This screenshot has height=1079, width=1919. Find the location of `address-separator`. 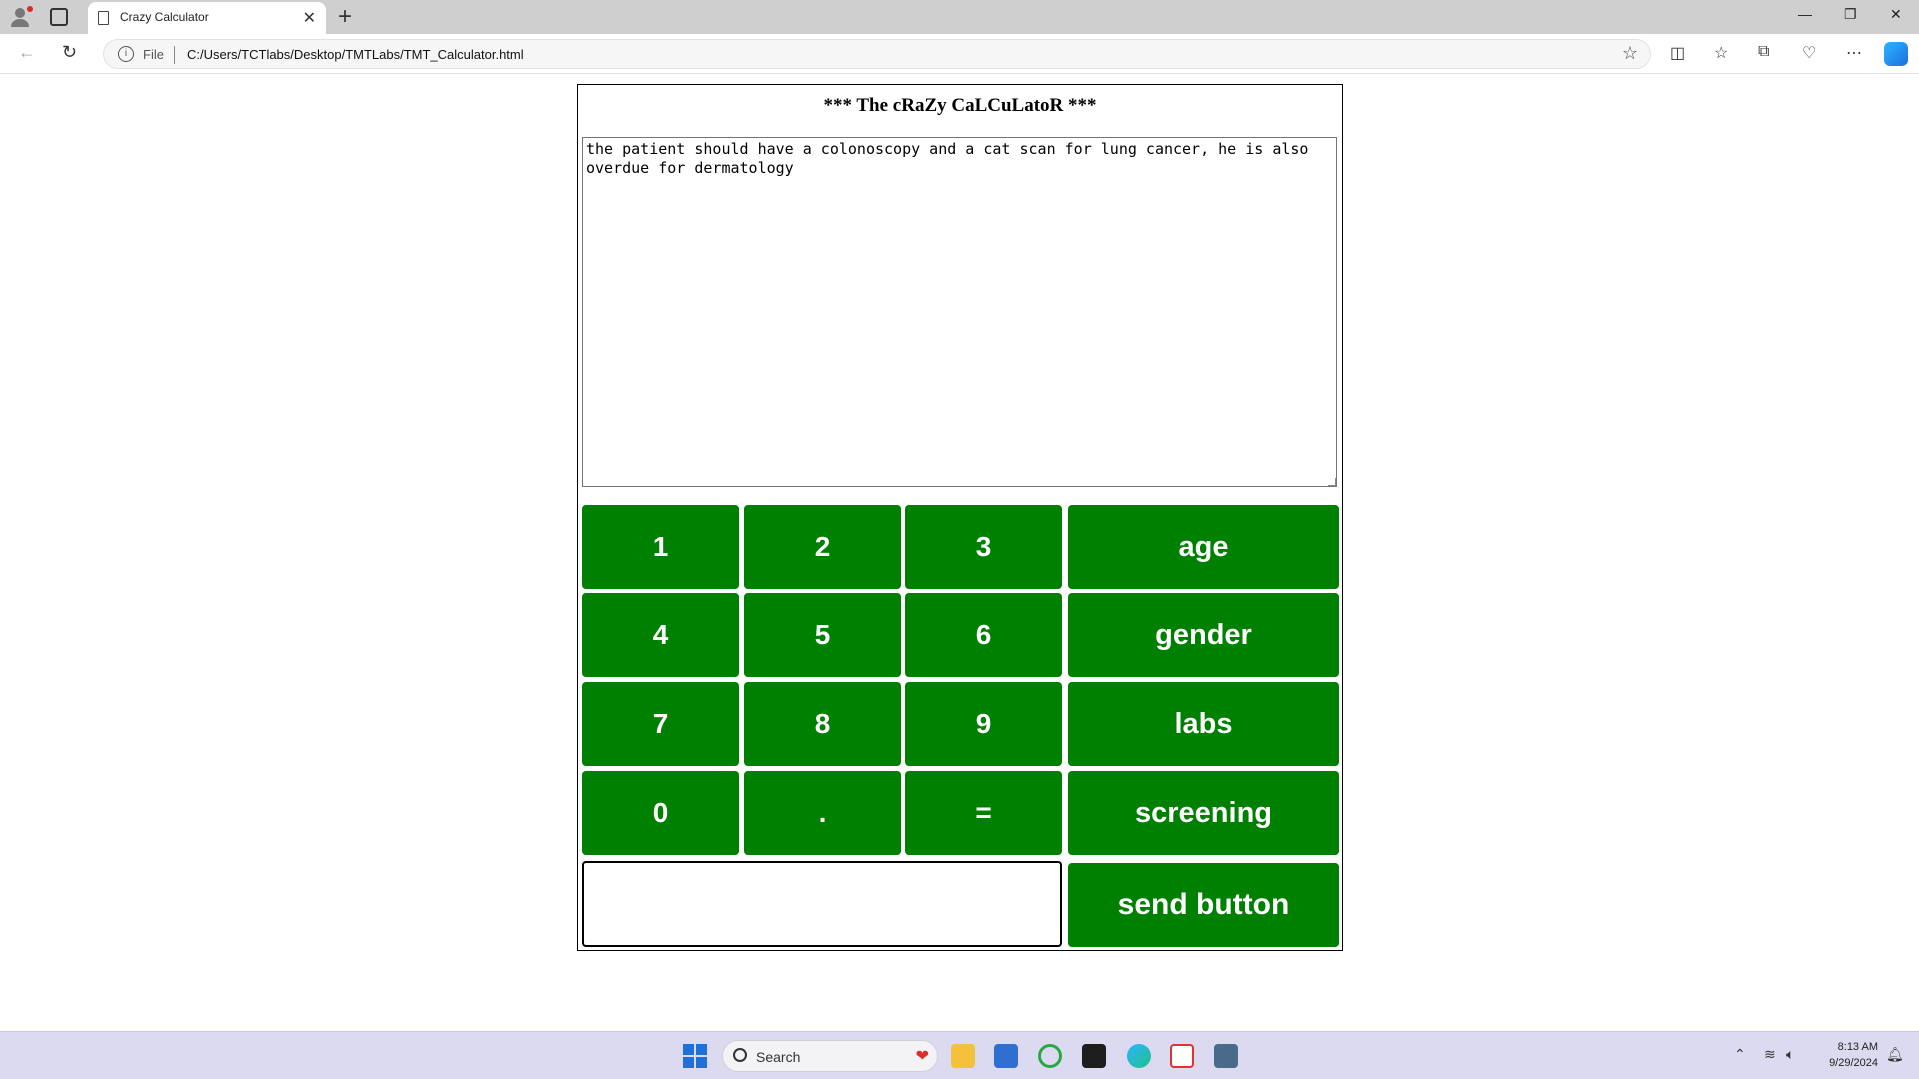

address-separator is located at coordinates (174, 55).